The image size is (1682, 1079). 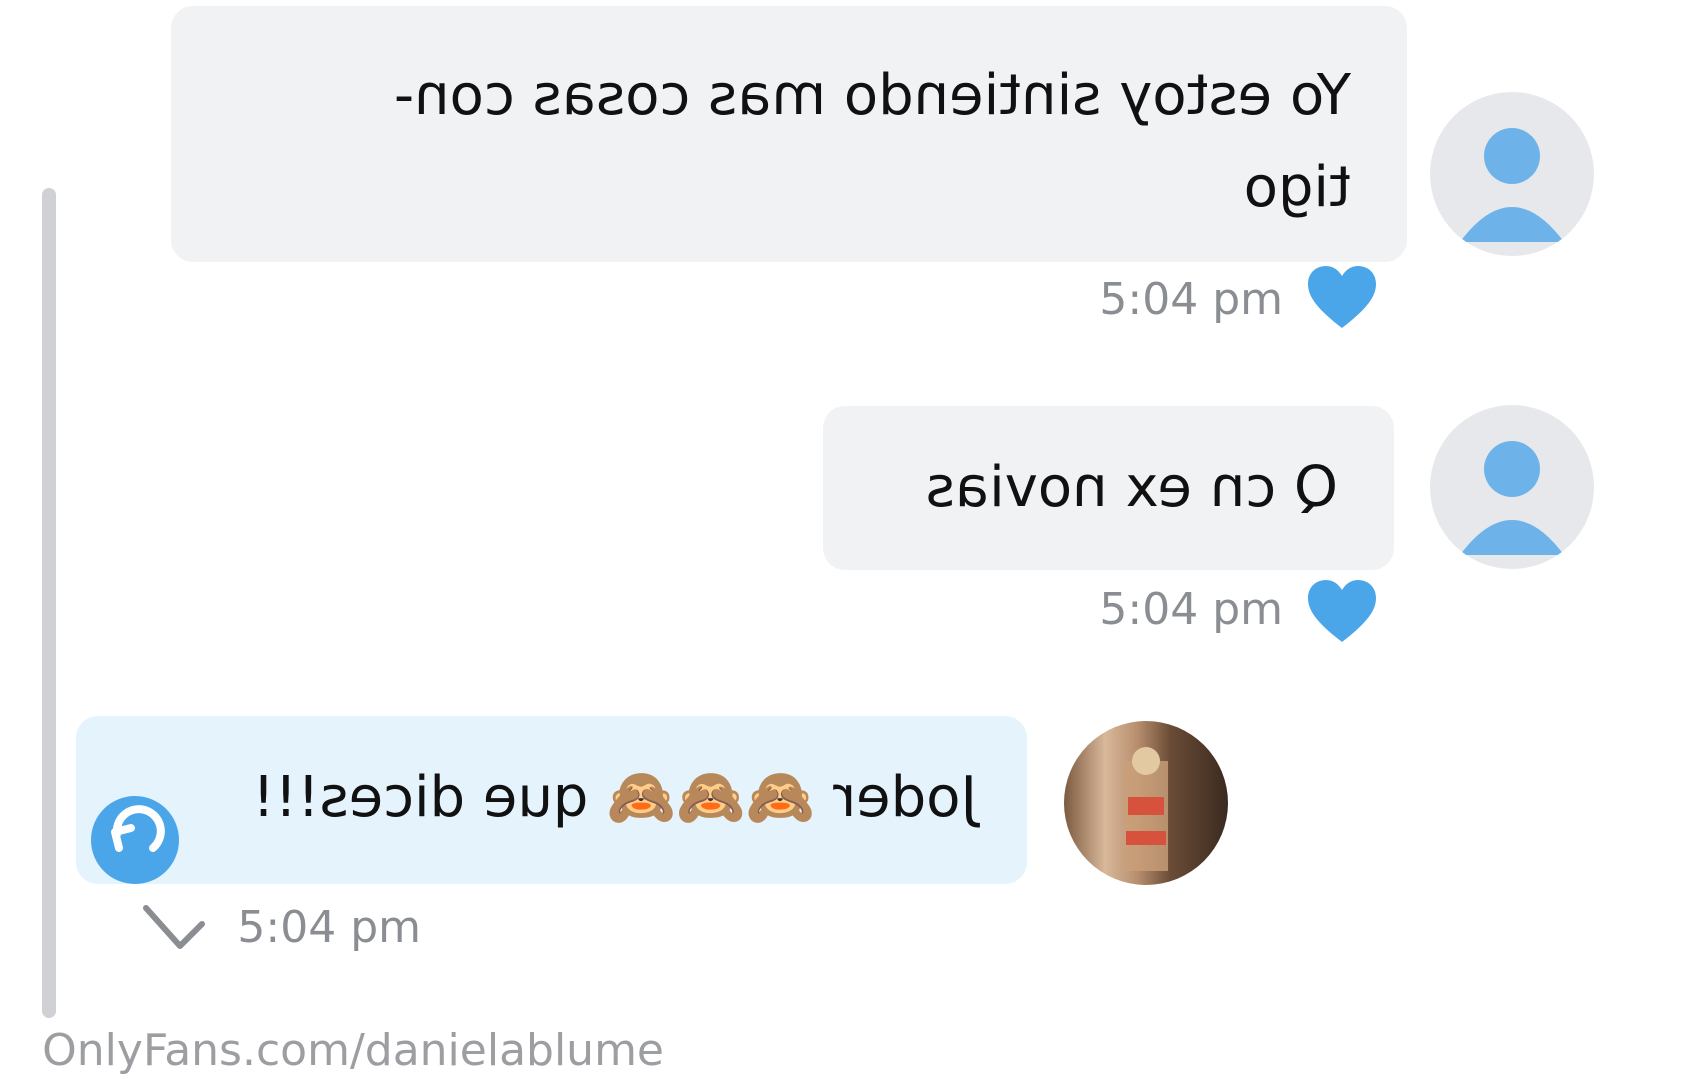 I want to click on message-bubble: Joder 🙈🙈🙈 que dices!!!, so click(x=551, y=800).